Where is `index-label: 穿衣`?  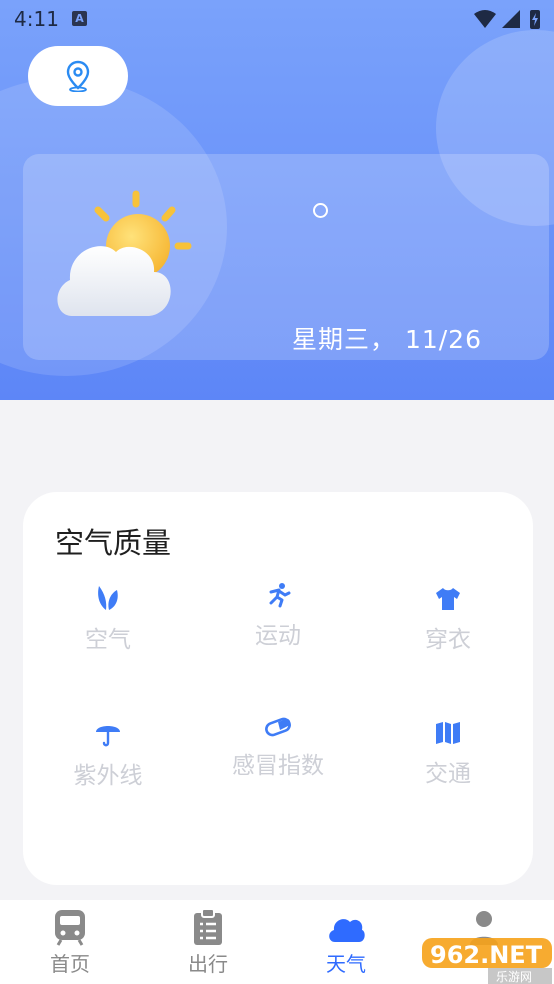 index-label: 穿衣 is located at coordinates (448, 640).